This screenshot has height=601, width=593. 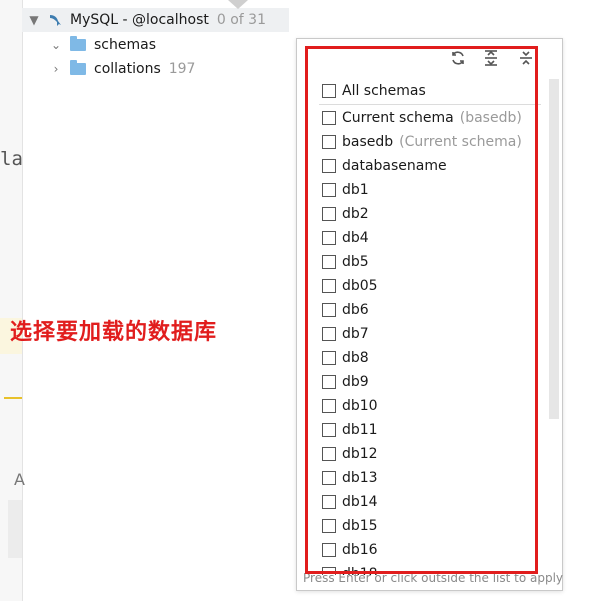 I want to click on editor-partial-letter: A, so click(x=19, y=479).